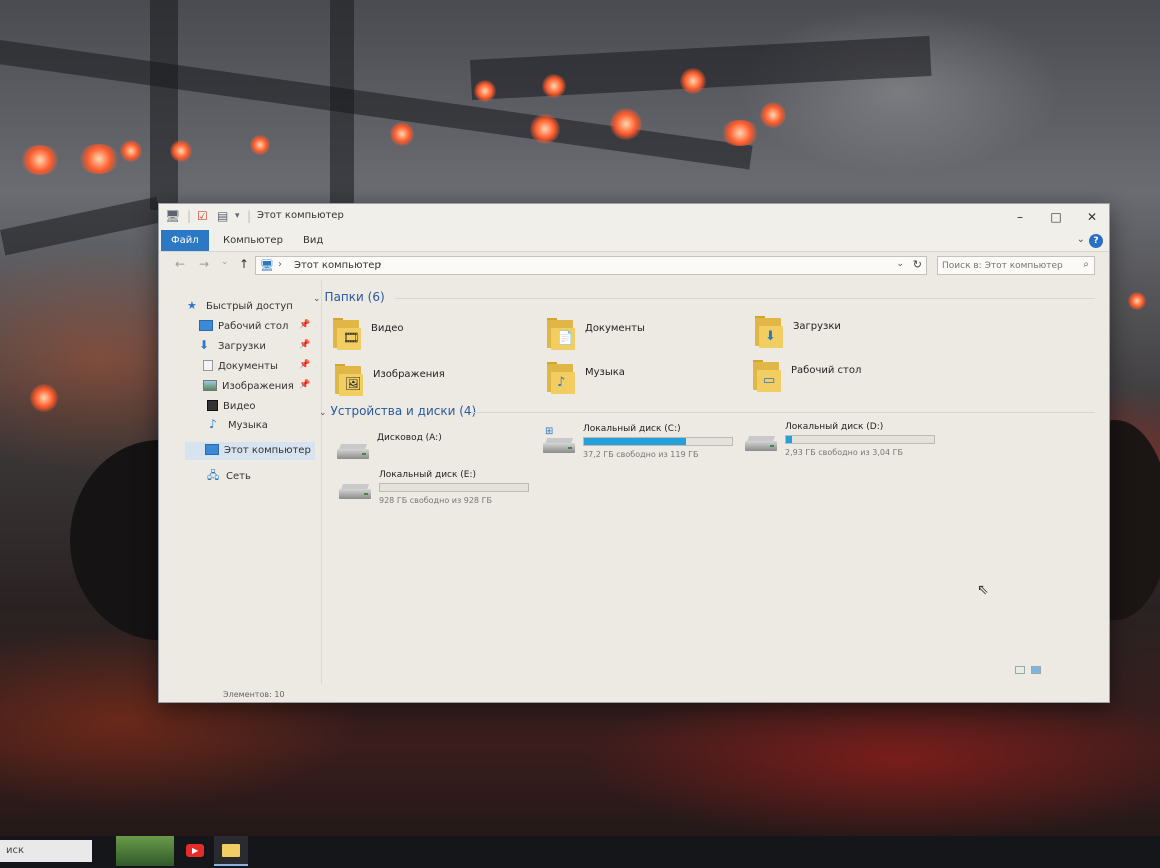 This screenshot has height=868, width=1160. I want to click on folder-tile-pictures: 🖼 Изображения, so click(430, 382).